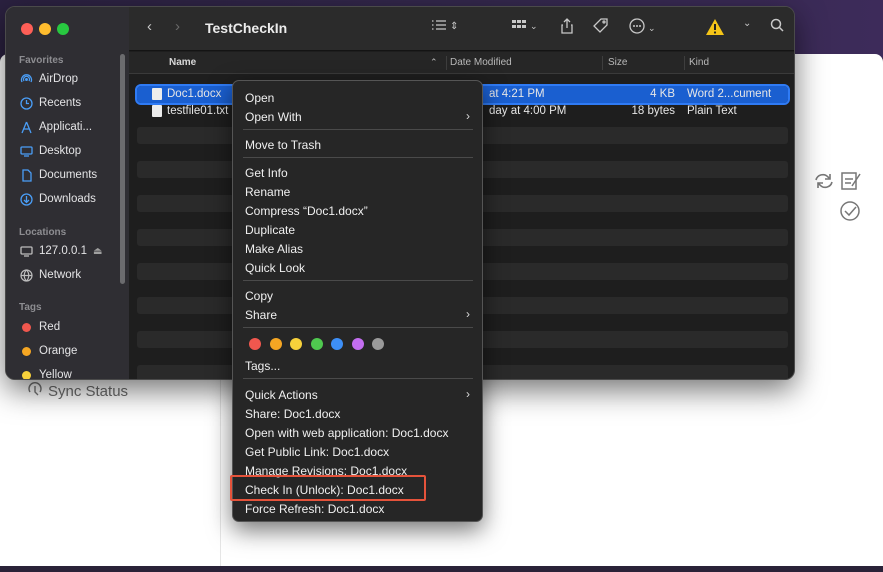 This screenshot has height=572, width=883. Describe the element at coordinates (461, 29) in the screenshot. I see `finder-toolbar: ‹ › TestCheckIn ⇕ ⌄ ⌄ ⌄` at that location.